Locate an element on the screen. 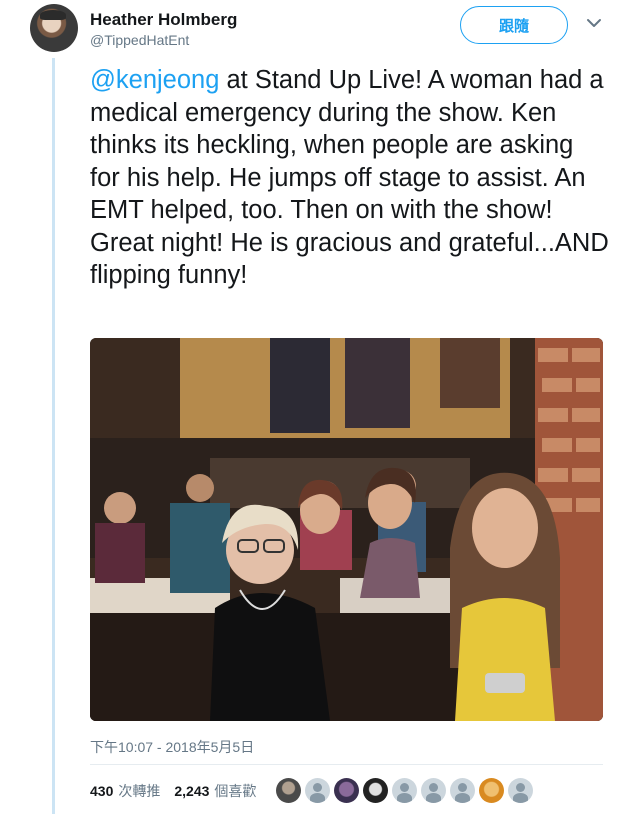 The width and height of the screenshot is (640, 814). avatar is located at coordinates (54, 28).